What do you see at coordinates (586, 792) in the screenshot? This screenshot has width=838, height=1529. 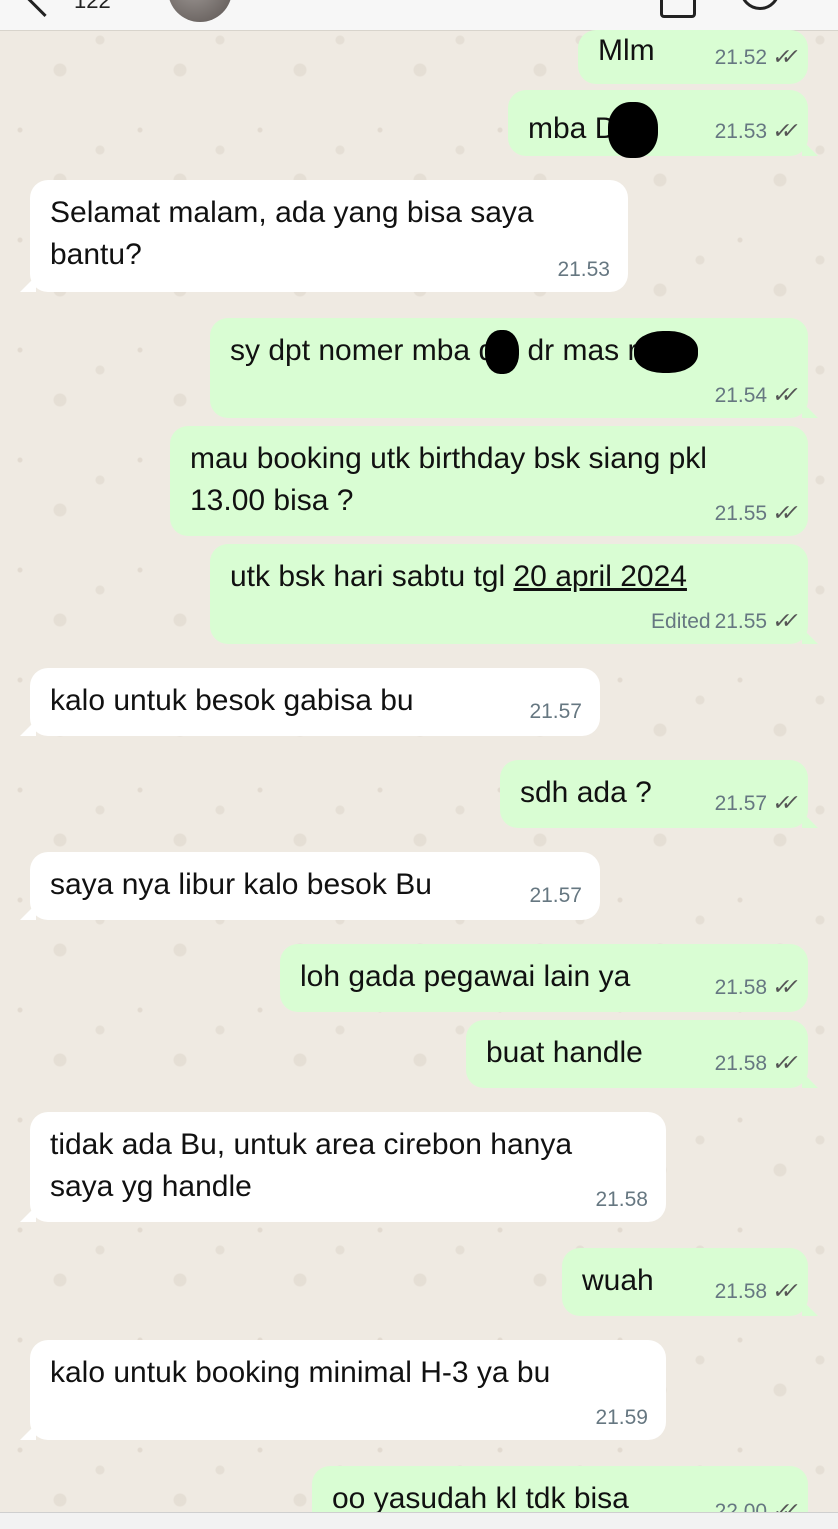 I see `message-text: sdh ada ?` at bounding box center [586, 792].